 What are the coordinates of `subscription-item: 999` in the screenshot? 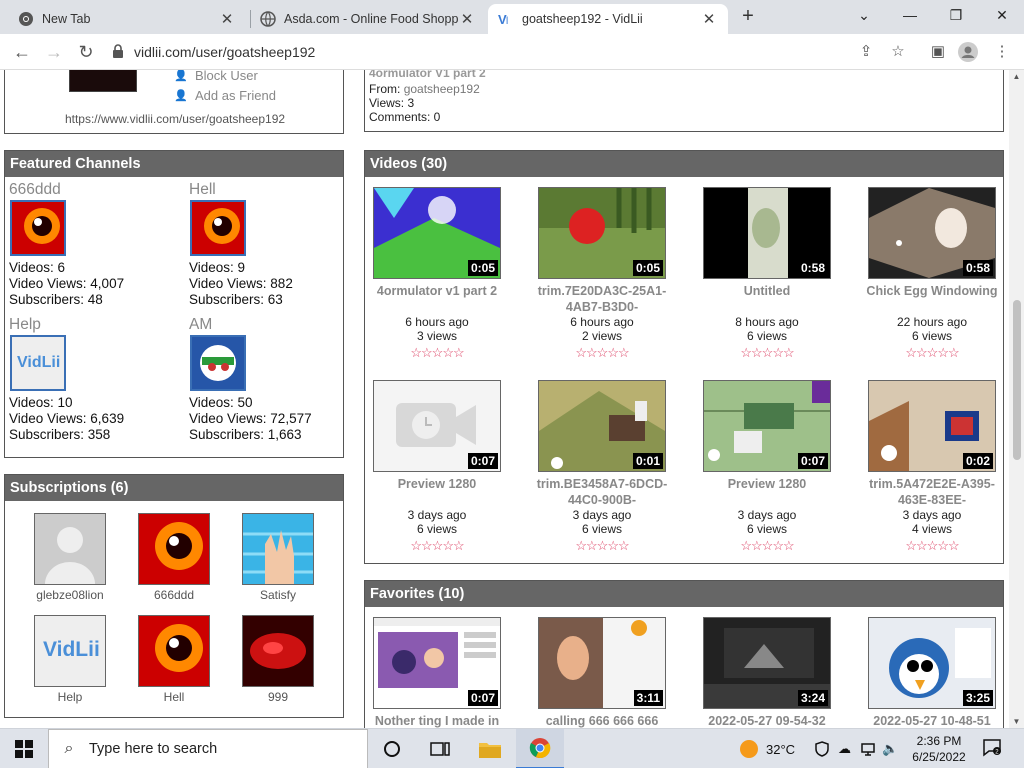 It's located at (278, 659).